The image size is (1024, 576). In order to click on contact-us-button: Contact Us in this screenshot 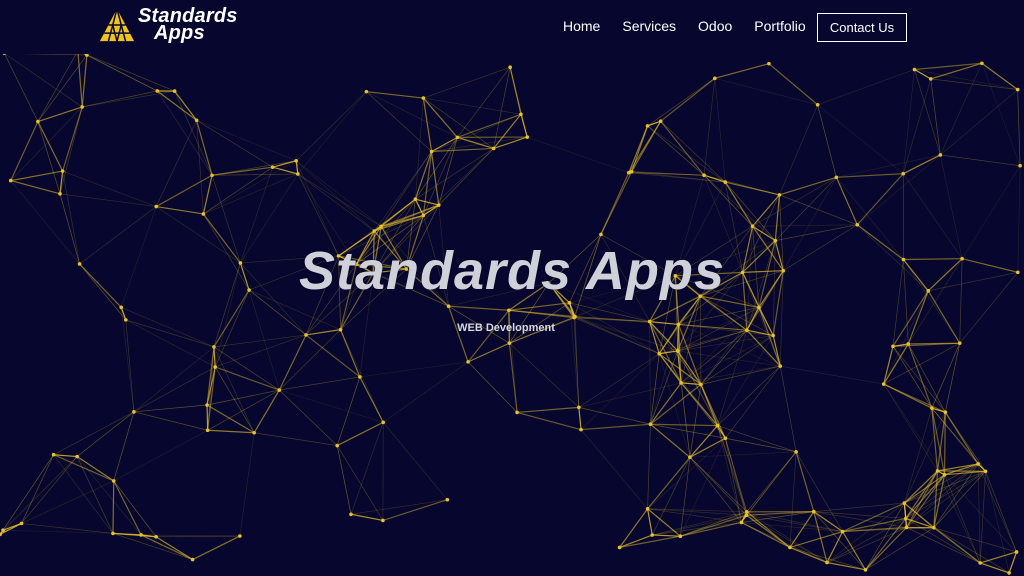, I will do `click(862, 27)`.